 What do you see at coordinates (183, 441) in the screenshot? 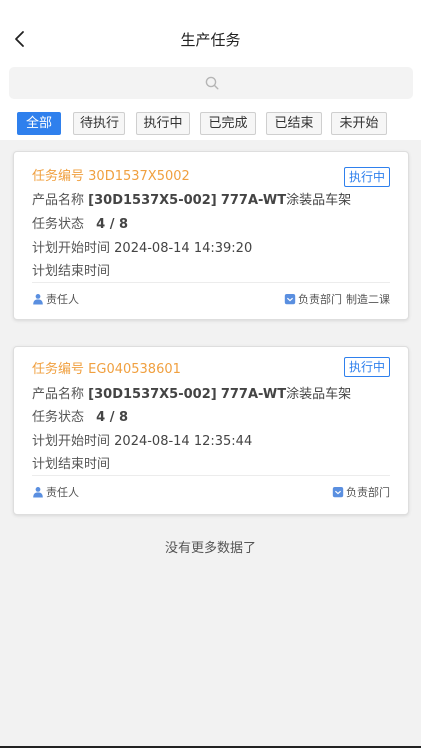
I see `start-value: 2024-08-14 12:35:44` at bounding box center [183, 441].